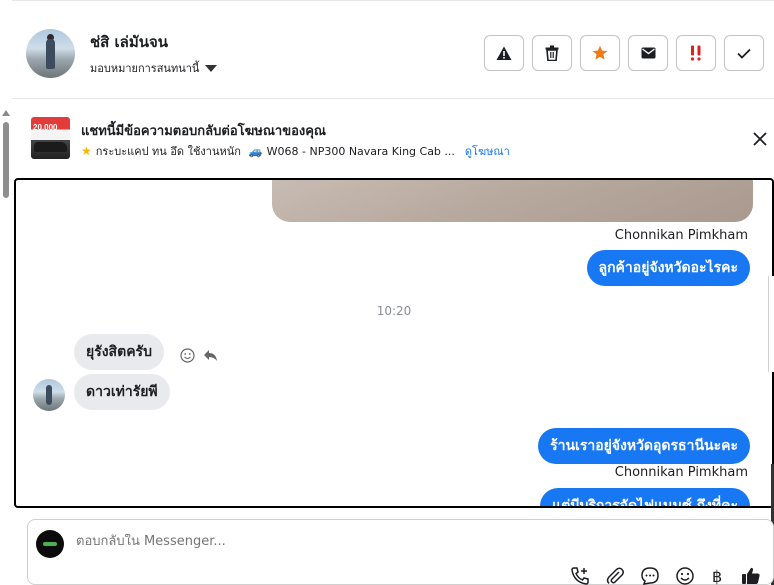  I want to click on page-avatar, so click(50, 544).